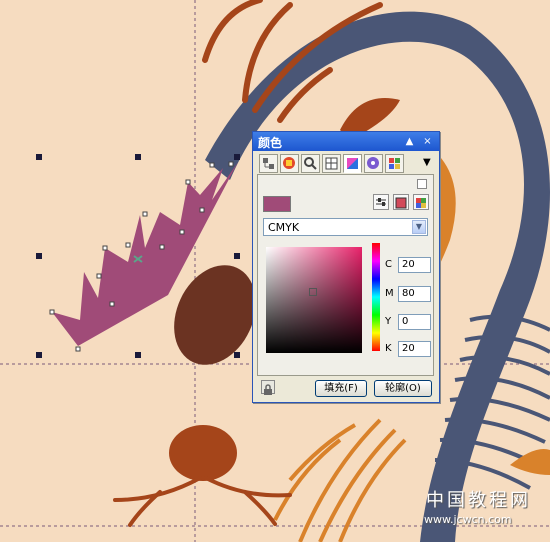 Image resolution: width=550 pixels, height=542 pixels. Describe the element at coordinates (268, 163) in the screenshot. I see `color-harmony-tab-icon` at that location.